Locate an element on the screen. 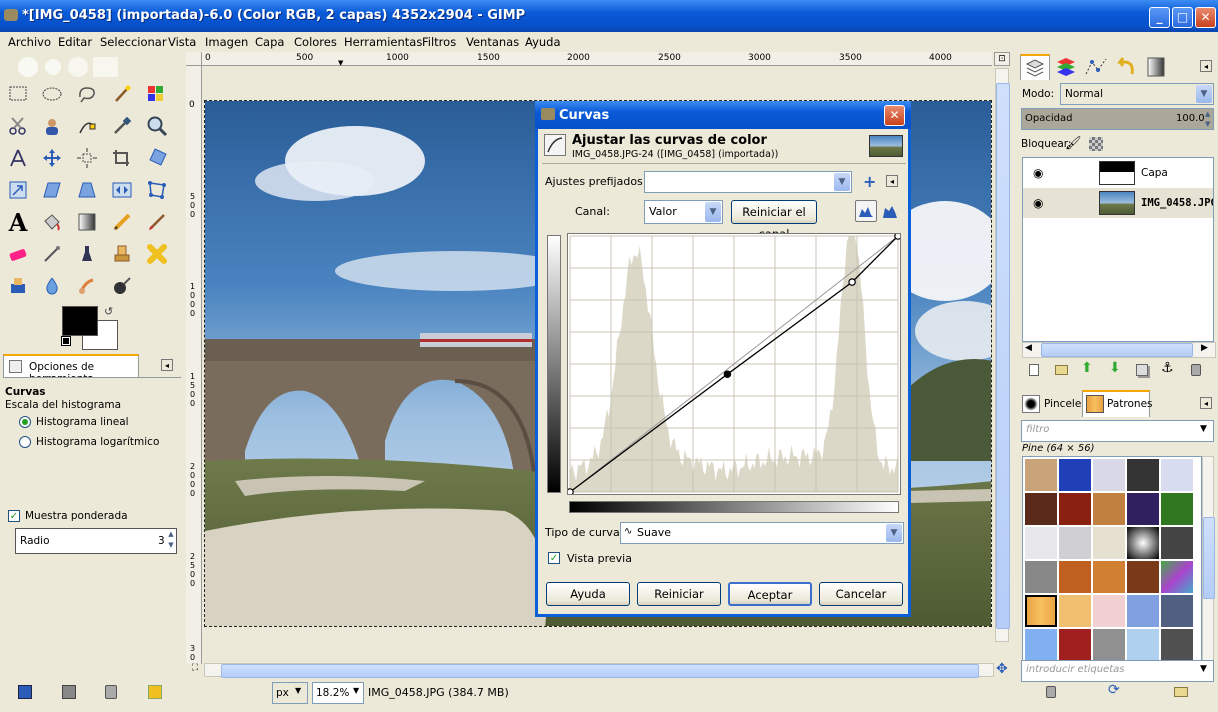 This screenshot has height=712, width=1218. menu-archivo: Archivo is located at coordinates (29, 42).